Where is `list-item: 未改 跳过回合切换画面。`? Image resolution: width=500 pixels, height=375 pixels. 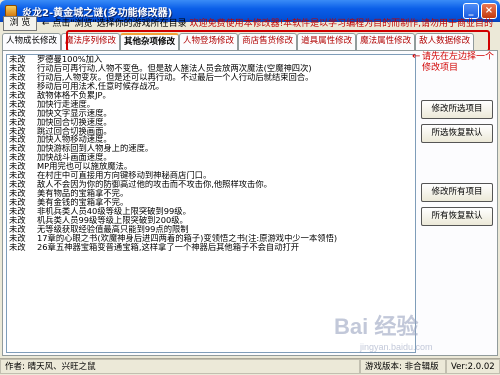 list-item: 未改 跳过回合切换画面。 is located at coordinates (211, 131).